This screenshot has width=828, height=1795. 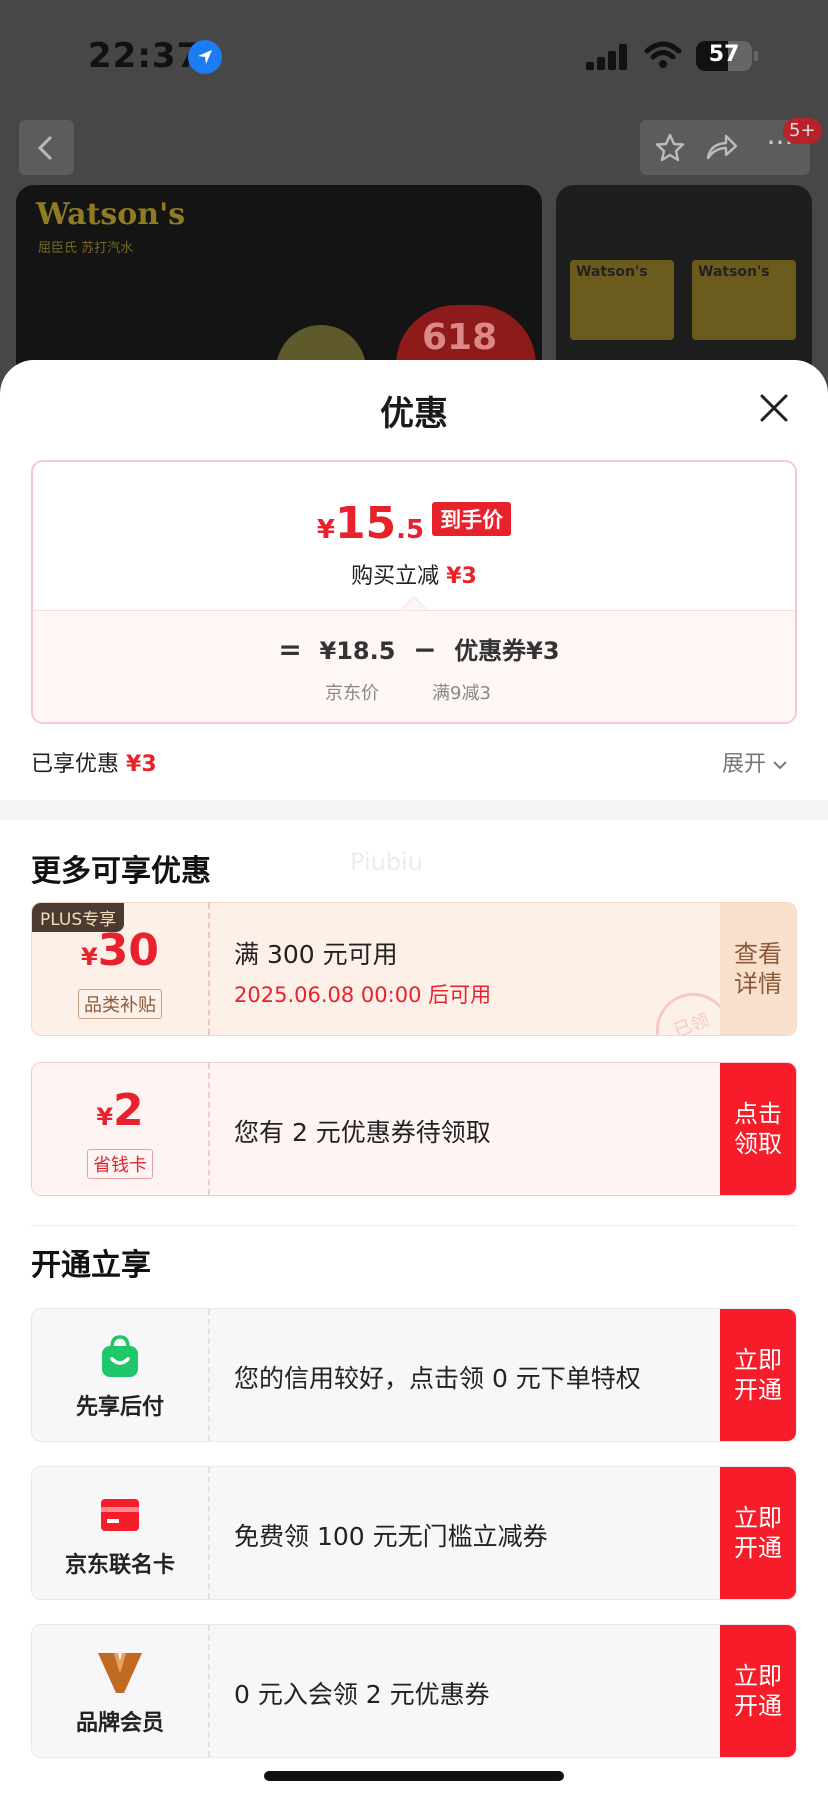 I want to click on jd-cobrand-card-item: 京东联名卡 免费领 100 元无门槛立减券 立即 开通, so click(x=414, y=1533).